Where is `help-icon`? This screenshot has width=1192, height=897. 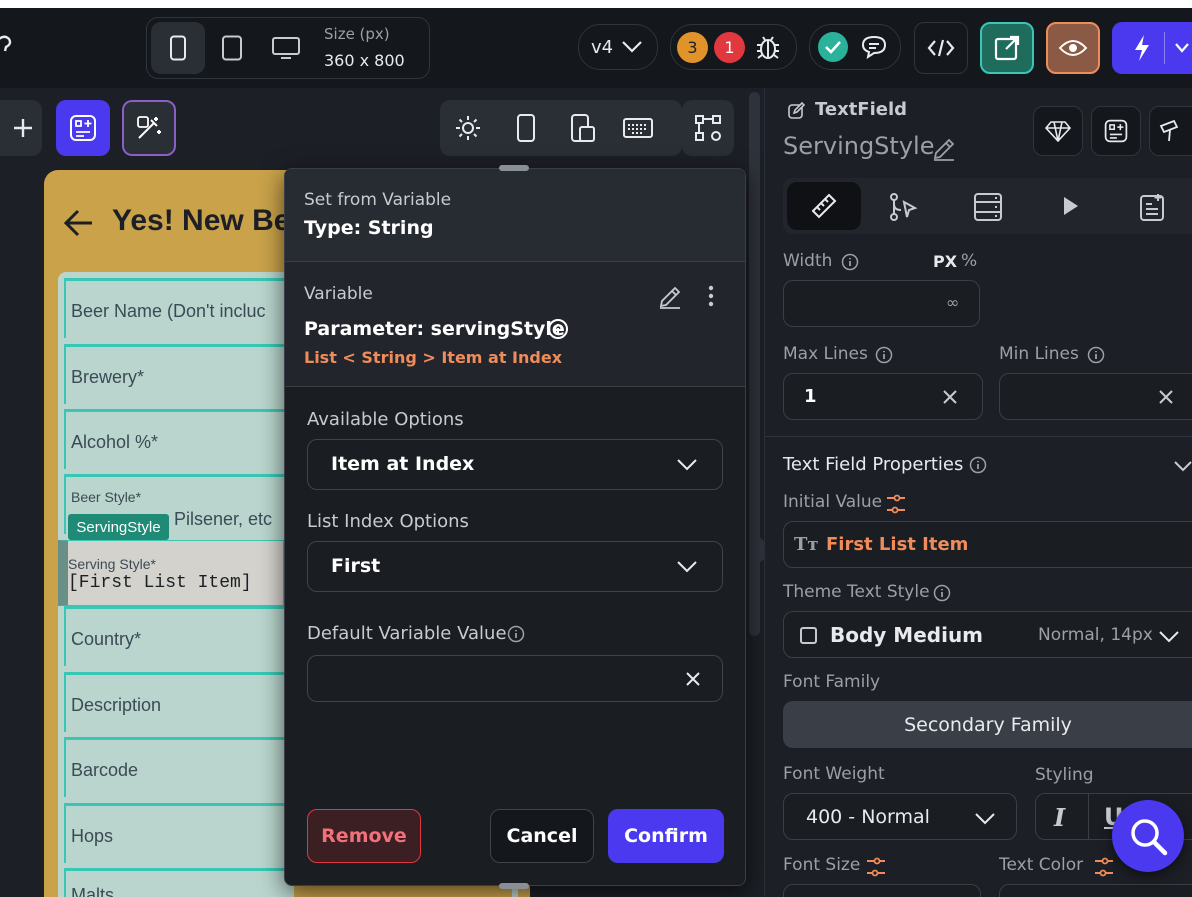 help-icon is located at coordinates (7, 46).